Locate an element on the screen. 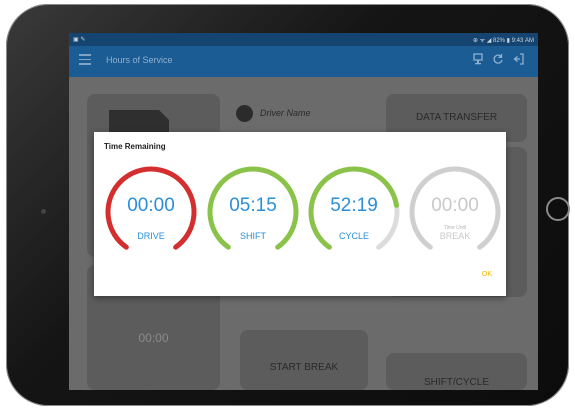  ok-button: OK is located at coordinates (487, 274).